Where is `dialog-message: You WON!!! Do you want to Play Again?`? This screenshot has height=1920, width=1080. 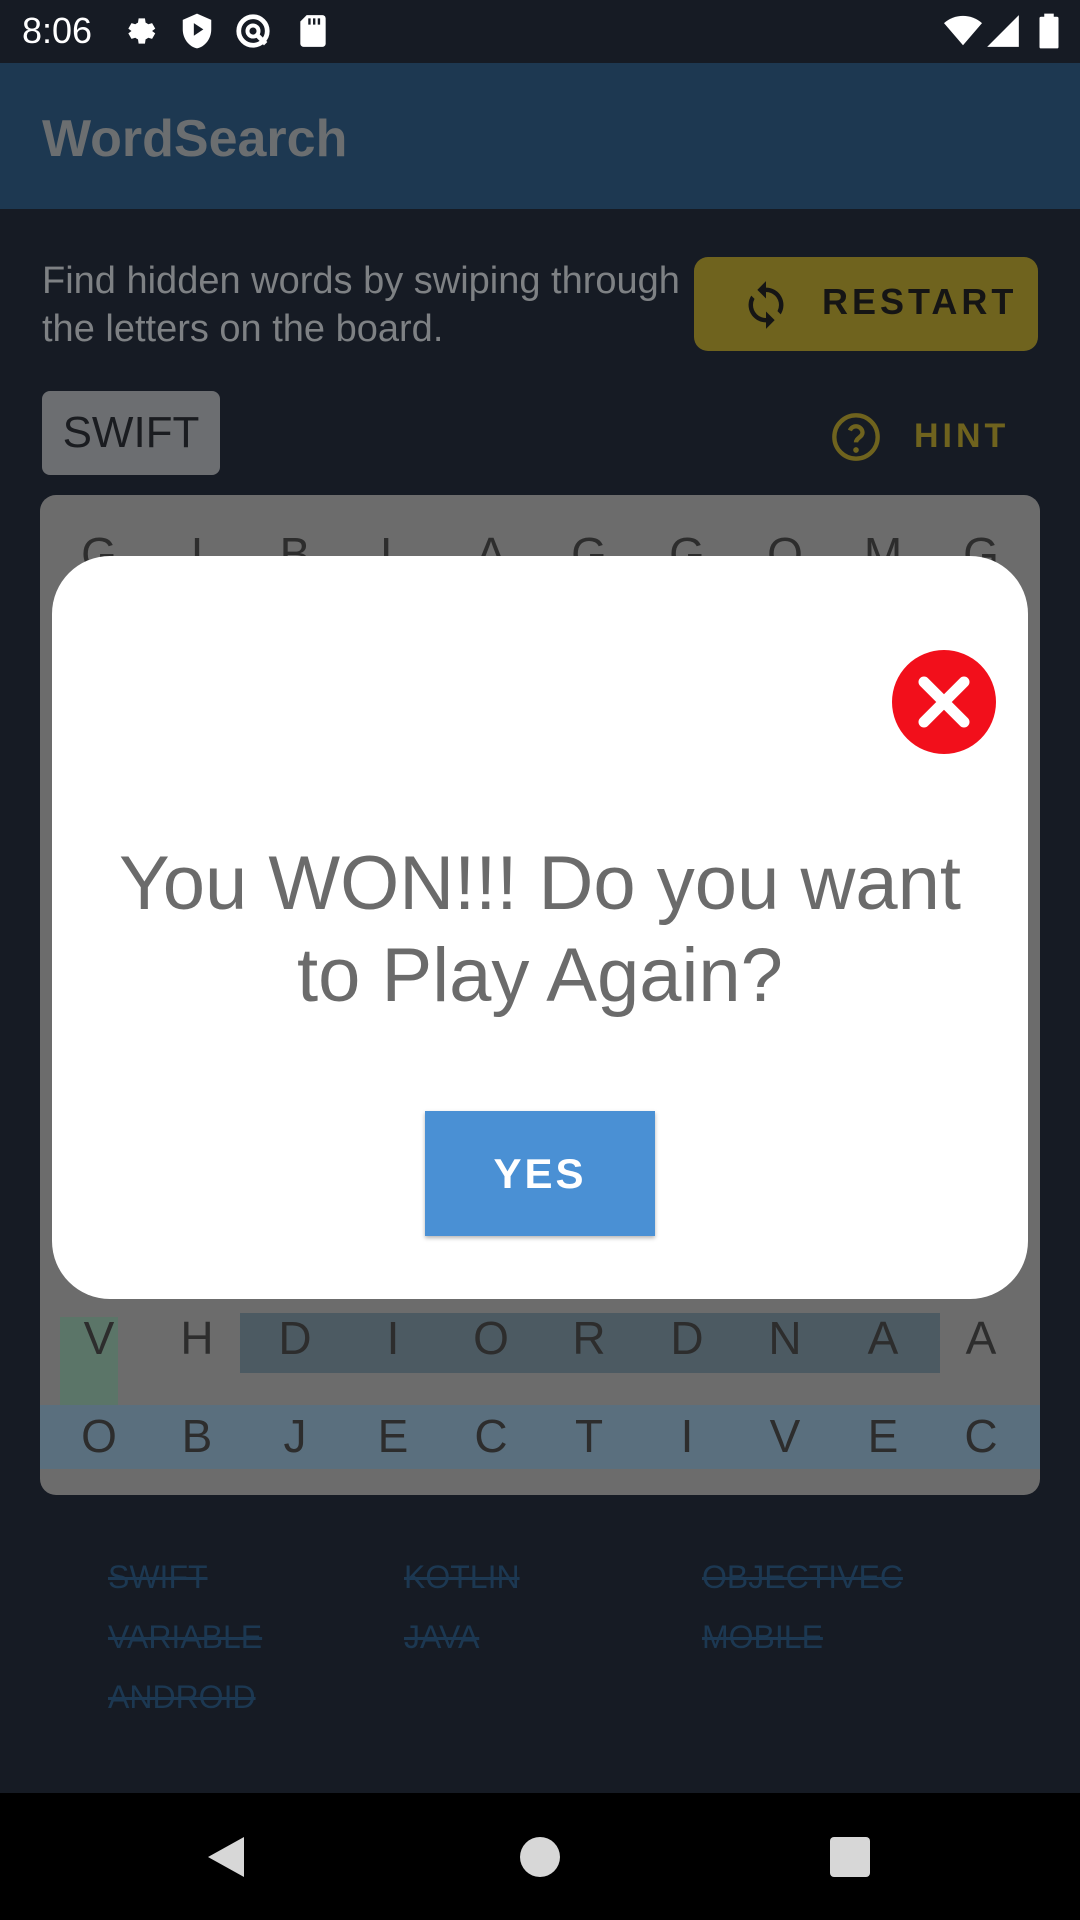 dialog-message: You WON!!! Do you want to Play Again? is located at coordinates (539, 929).